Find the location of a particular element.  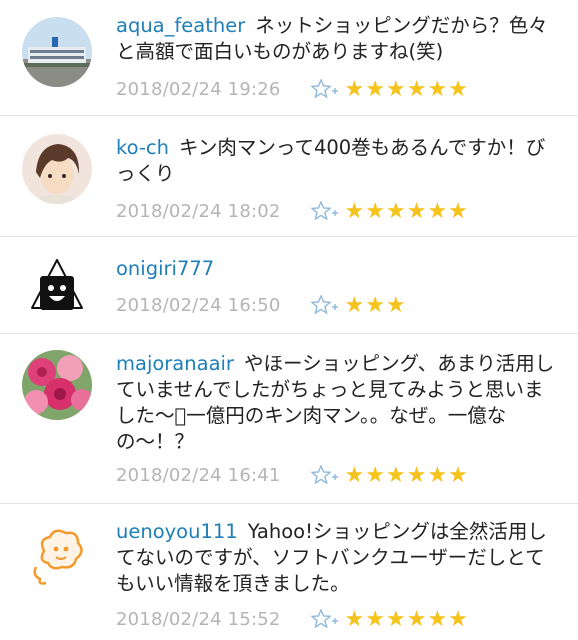

username-link: ko-ch is located at coordinates (142, 147).